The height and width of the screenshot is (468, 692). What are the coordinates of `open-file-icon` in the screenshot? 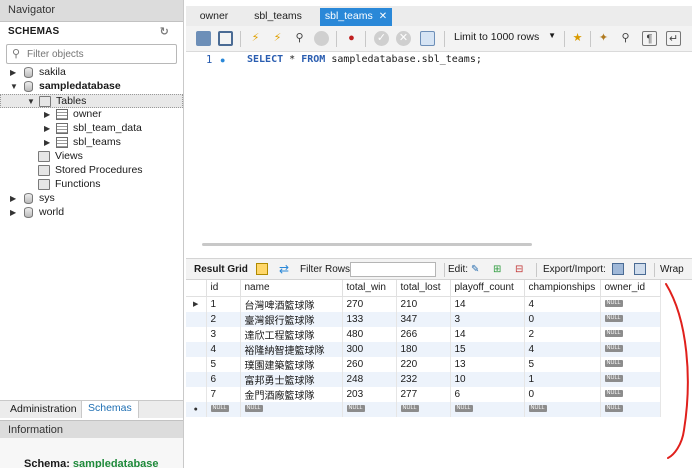 It's located at (203, 38).